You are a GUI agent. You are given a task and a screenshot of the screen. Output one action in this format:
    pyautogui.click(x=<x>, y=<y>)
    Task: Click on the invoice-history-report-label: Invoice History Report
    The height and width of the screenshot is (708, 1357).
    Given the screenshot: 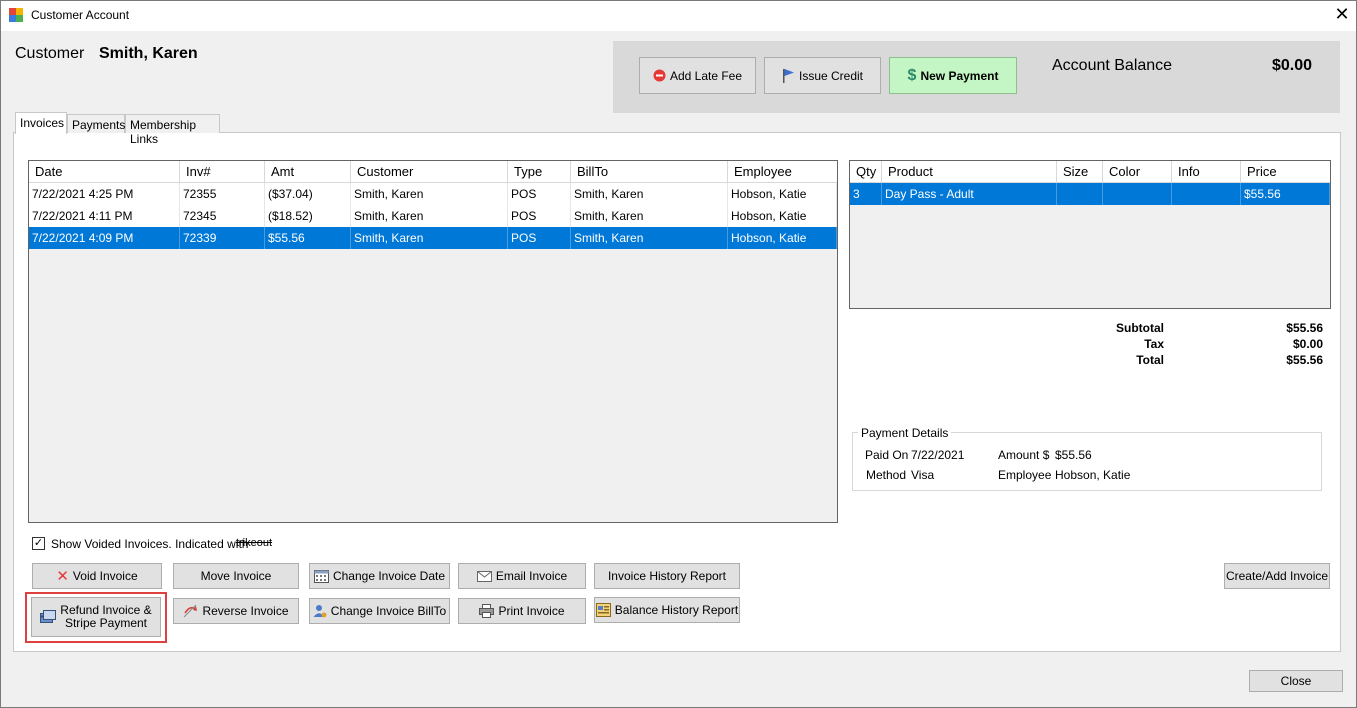 What is the action you would take?
    pyautogui.click(x=667, y=576)
    